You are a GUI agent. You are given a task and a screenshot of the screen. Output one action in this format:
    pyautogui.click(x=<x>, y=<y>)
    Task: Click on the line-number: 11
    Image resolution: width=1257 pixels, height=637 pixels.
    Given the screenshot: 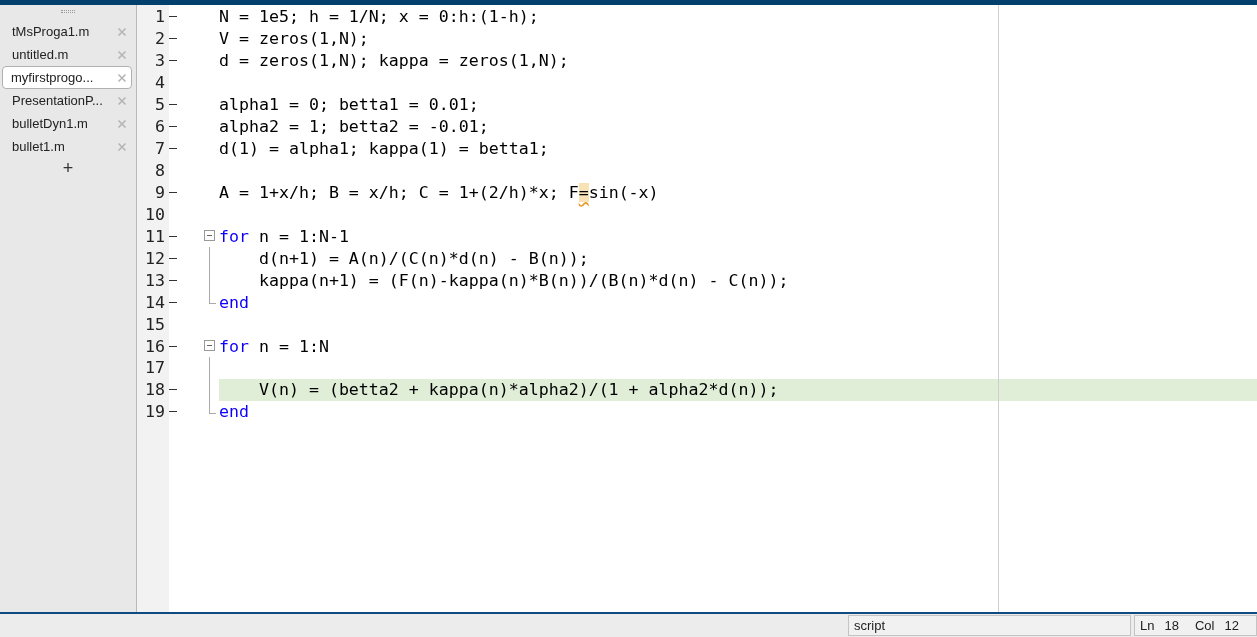 What is the action you would take?
    pyautogui.click(x=154, y=236)
    